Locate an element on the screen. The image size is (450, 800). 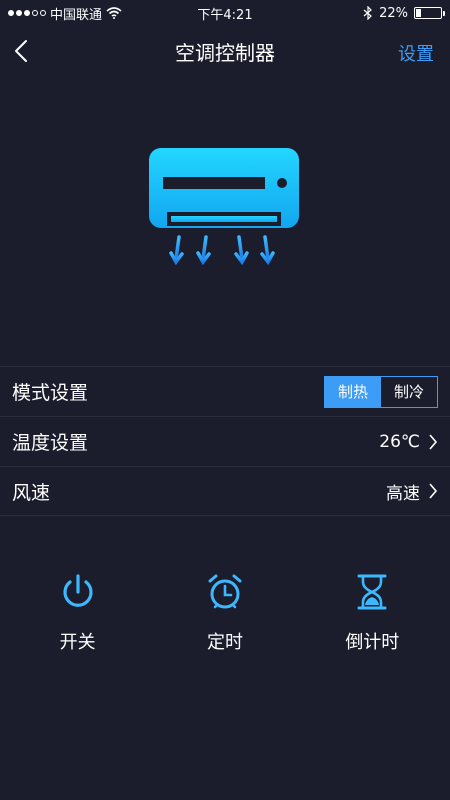
hourglass-icon is located at coordinates (372, 592).